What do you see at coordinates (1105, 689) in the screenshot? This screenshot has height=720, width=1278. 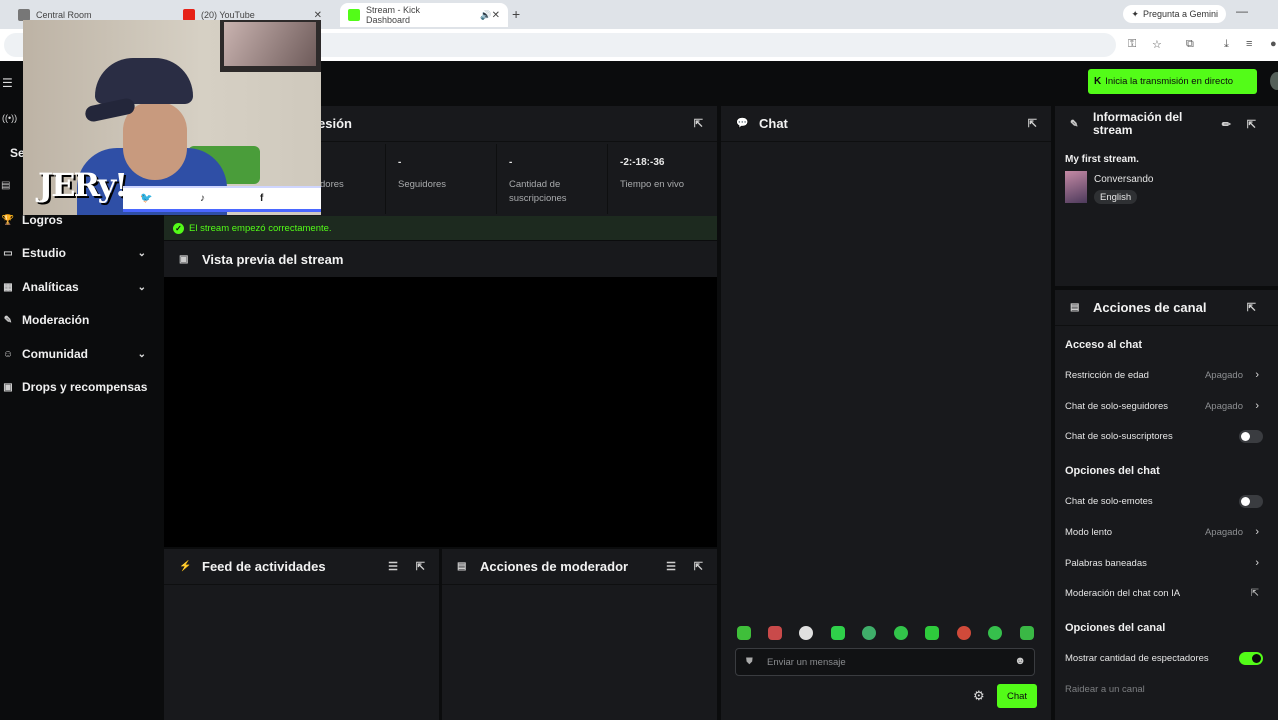 I see `row-label: Raidear a un canal` at bounding box center [1105, 689].